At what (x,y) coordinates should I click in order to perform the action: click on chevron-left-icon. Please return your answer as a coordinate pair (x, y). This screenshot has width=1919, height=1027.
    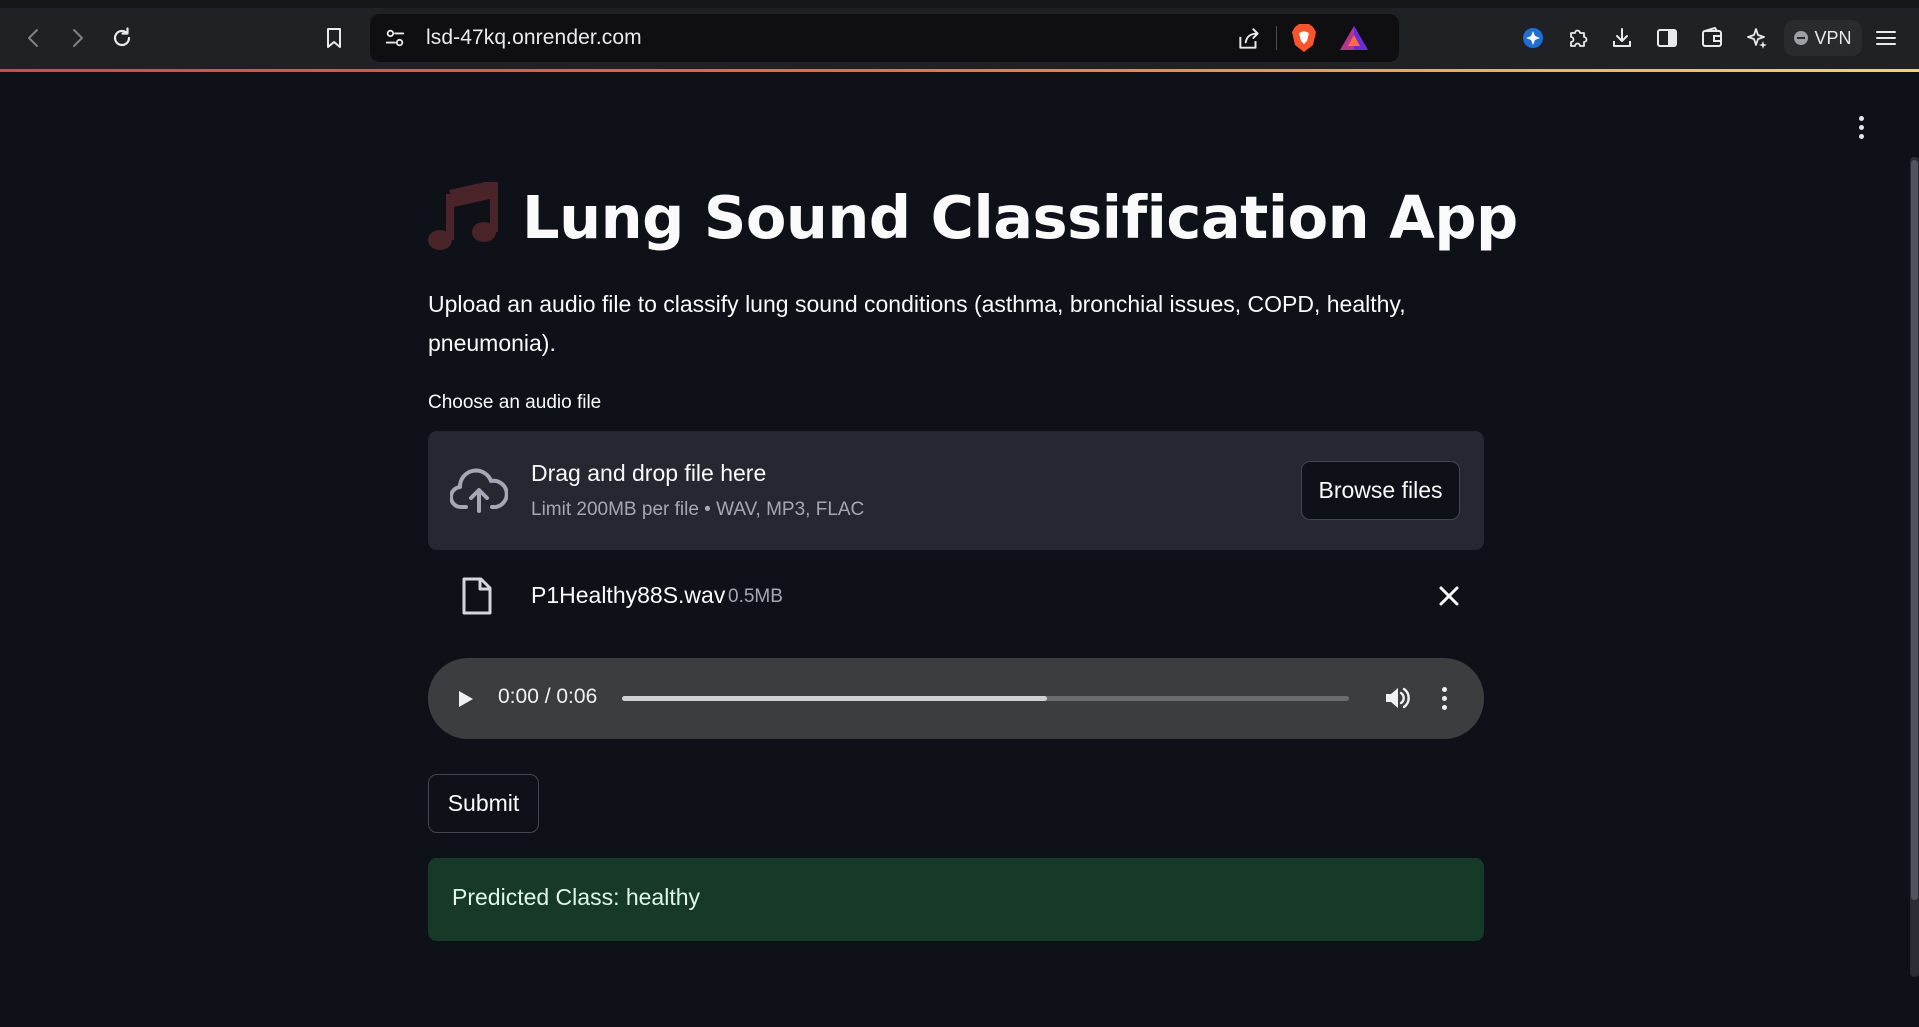
    Looking at the image, I should click on (33, 38).